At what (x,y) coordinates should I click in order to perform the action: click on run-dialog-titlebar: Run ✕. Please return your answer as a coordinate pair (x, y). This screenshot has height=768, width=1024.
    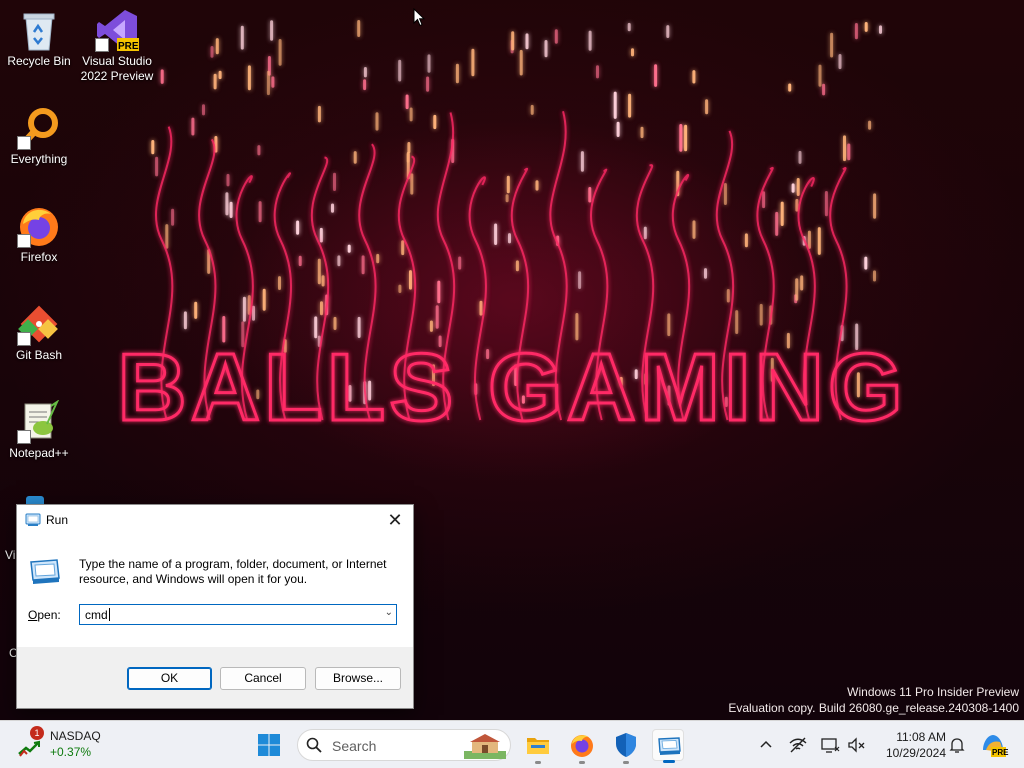
    Looking at the image, I should click on (215, 520).